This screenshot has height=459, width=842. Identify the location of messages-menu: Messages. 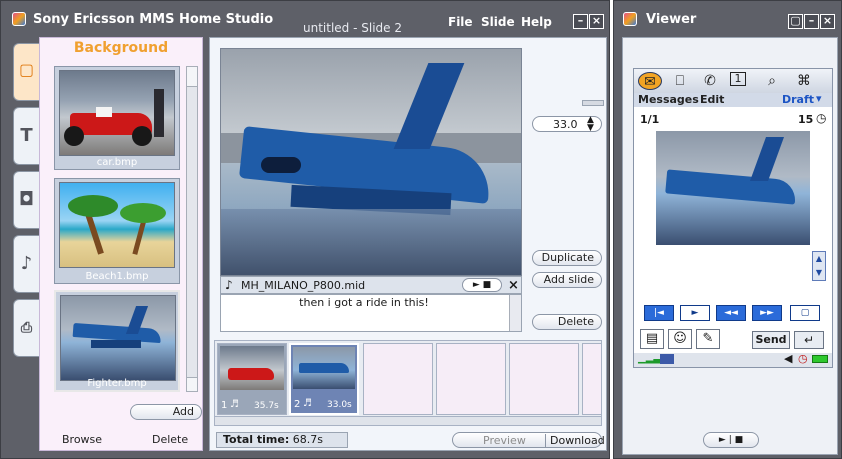
(668, 99).